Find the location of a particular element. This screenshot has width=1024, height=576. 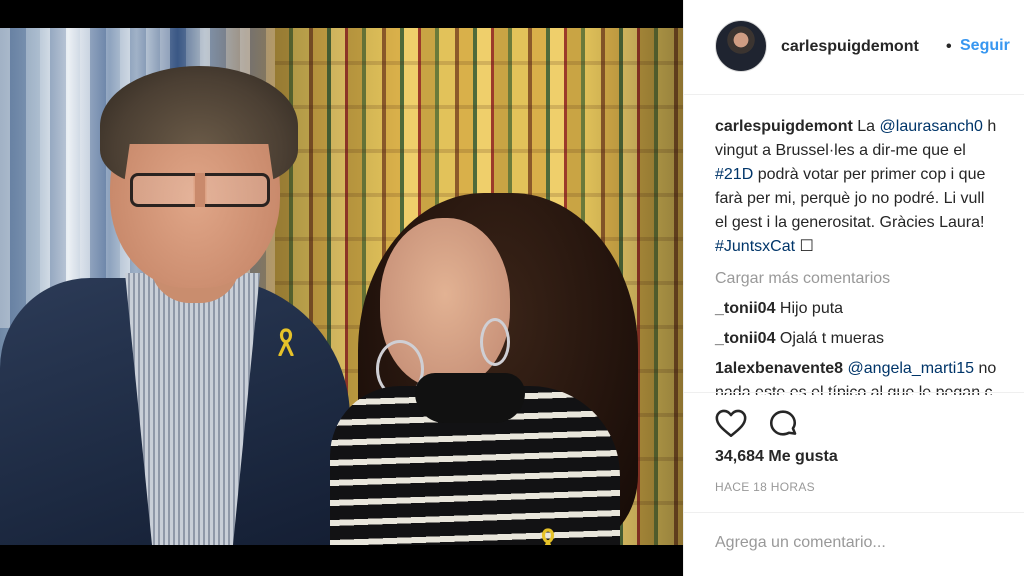

comment-bubble-icon is located at coordinates (783, 423).